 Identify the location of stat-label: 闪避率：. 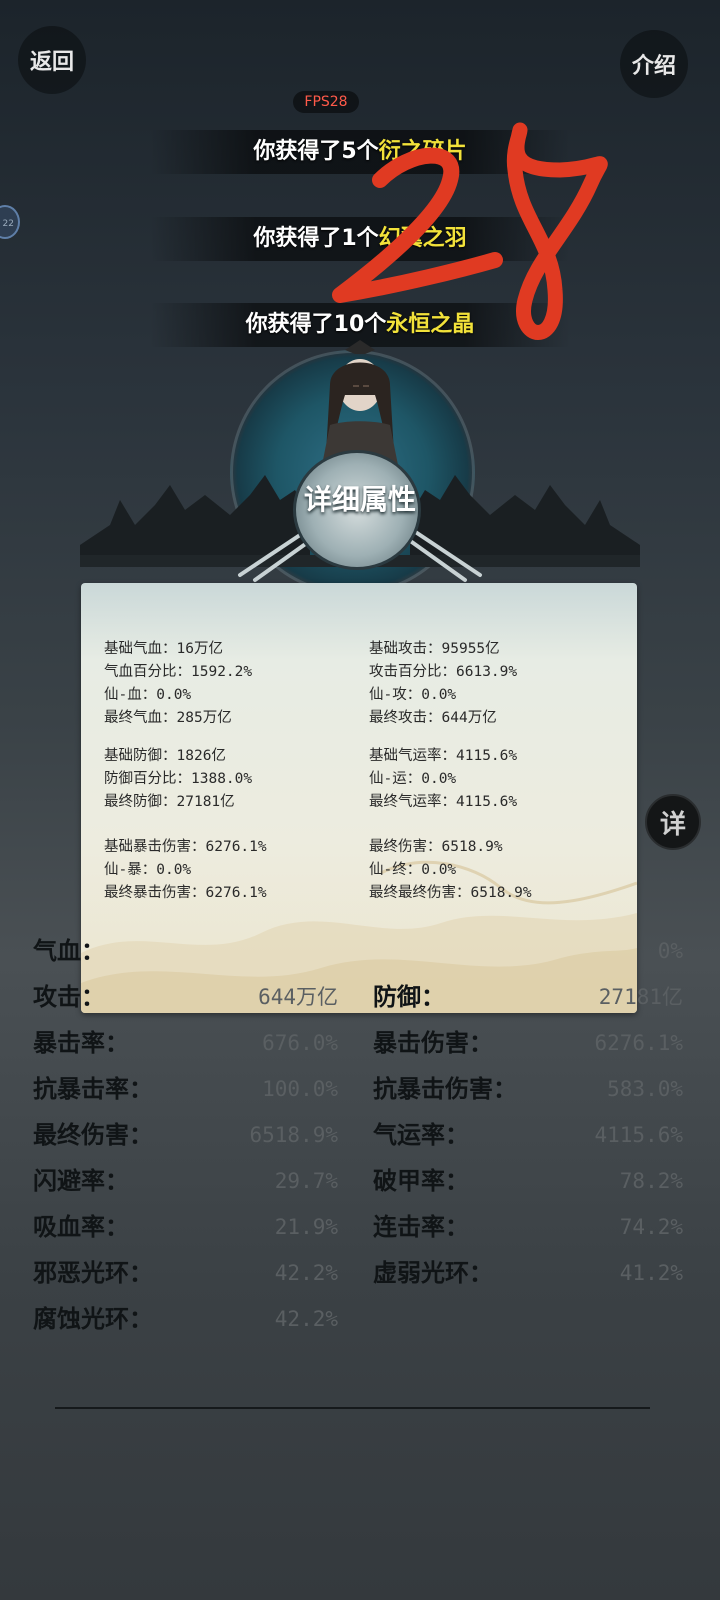
(81, 1181).